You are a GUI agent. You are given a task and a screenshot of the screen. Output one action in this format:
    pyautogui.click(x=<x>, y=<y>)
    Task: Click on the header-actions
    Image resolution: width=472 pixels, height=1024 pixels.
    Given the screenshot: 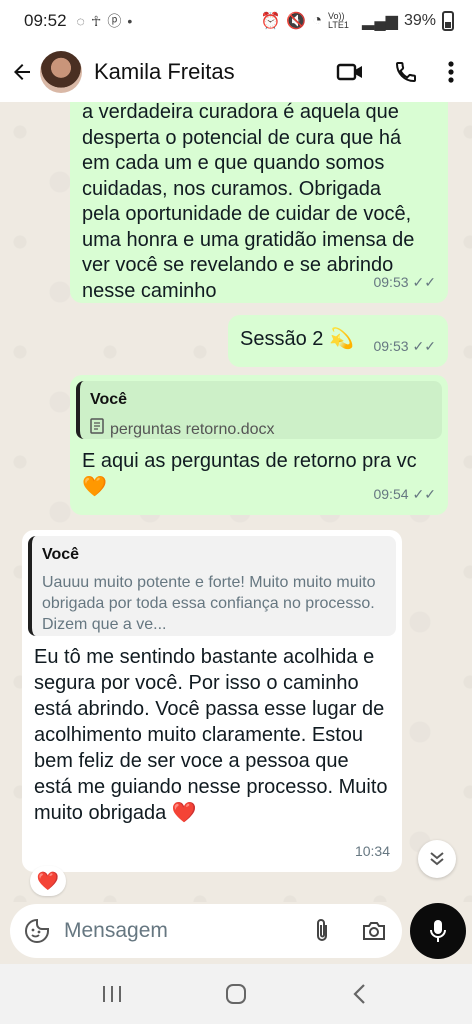 What is the action you would take?
    pyautogui.click(x=399, y=72)
    